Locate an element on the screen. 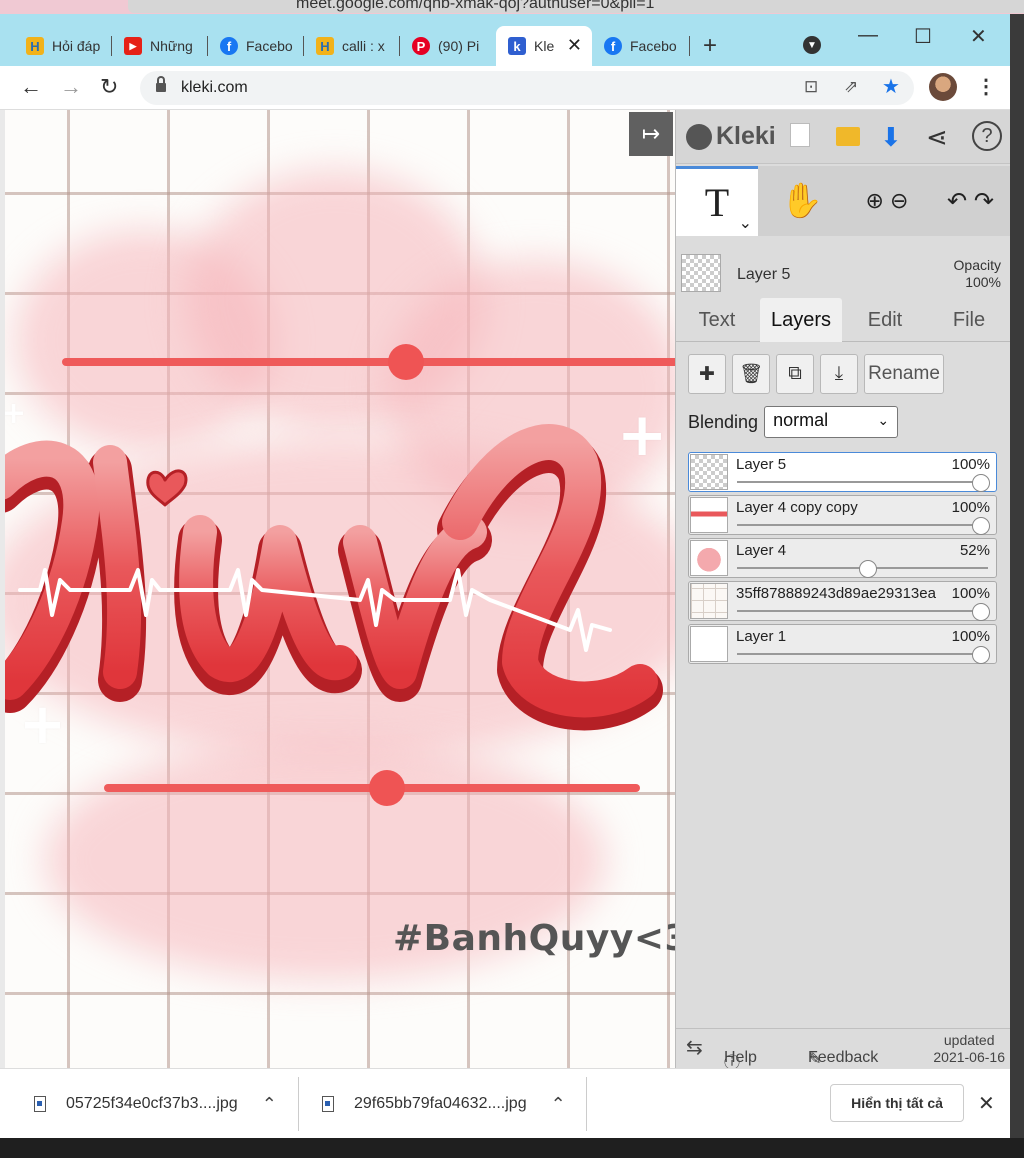  tab-kleki: k Kle ✕ is located at coordinates (544, 46).